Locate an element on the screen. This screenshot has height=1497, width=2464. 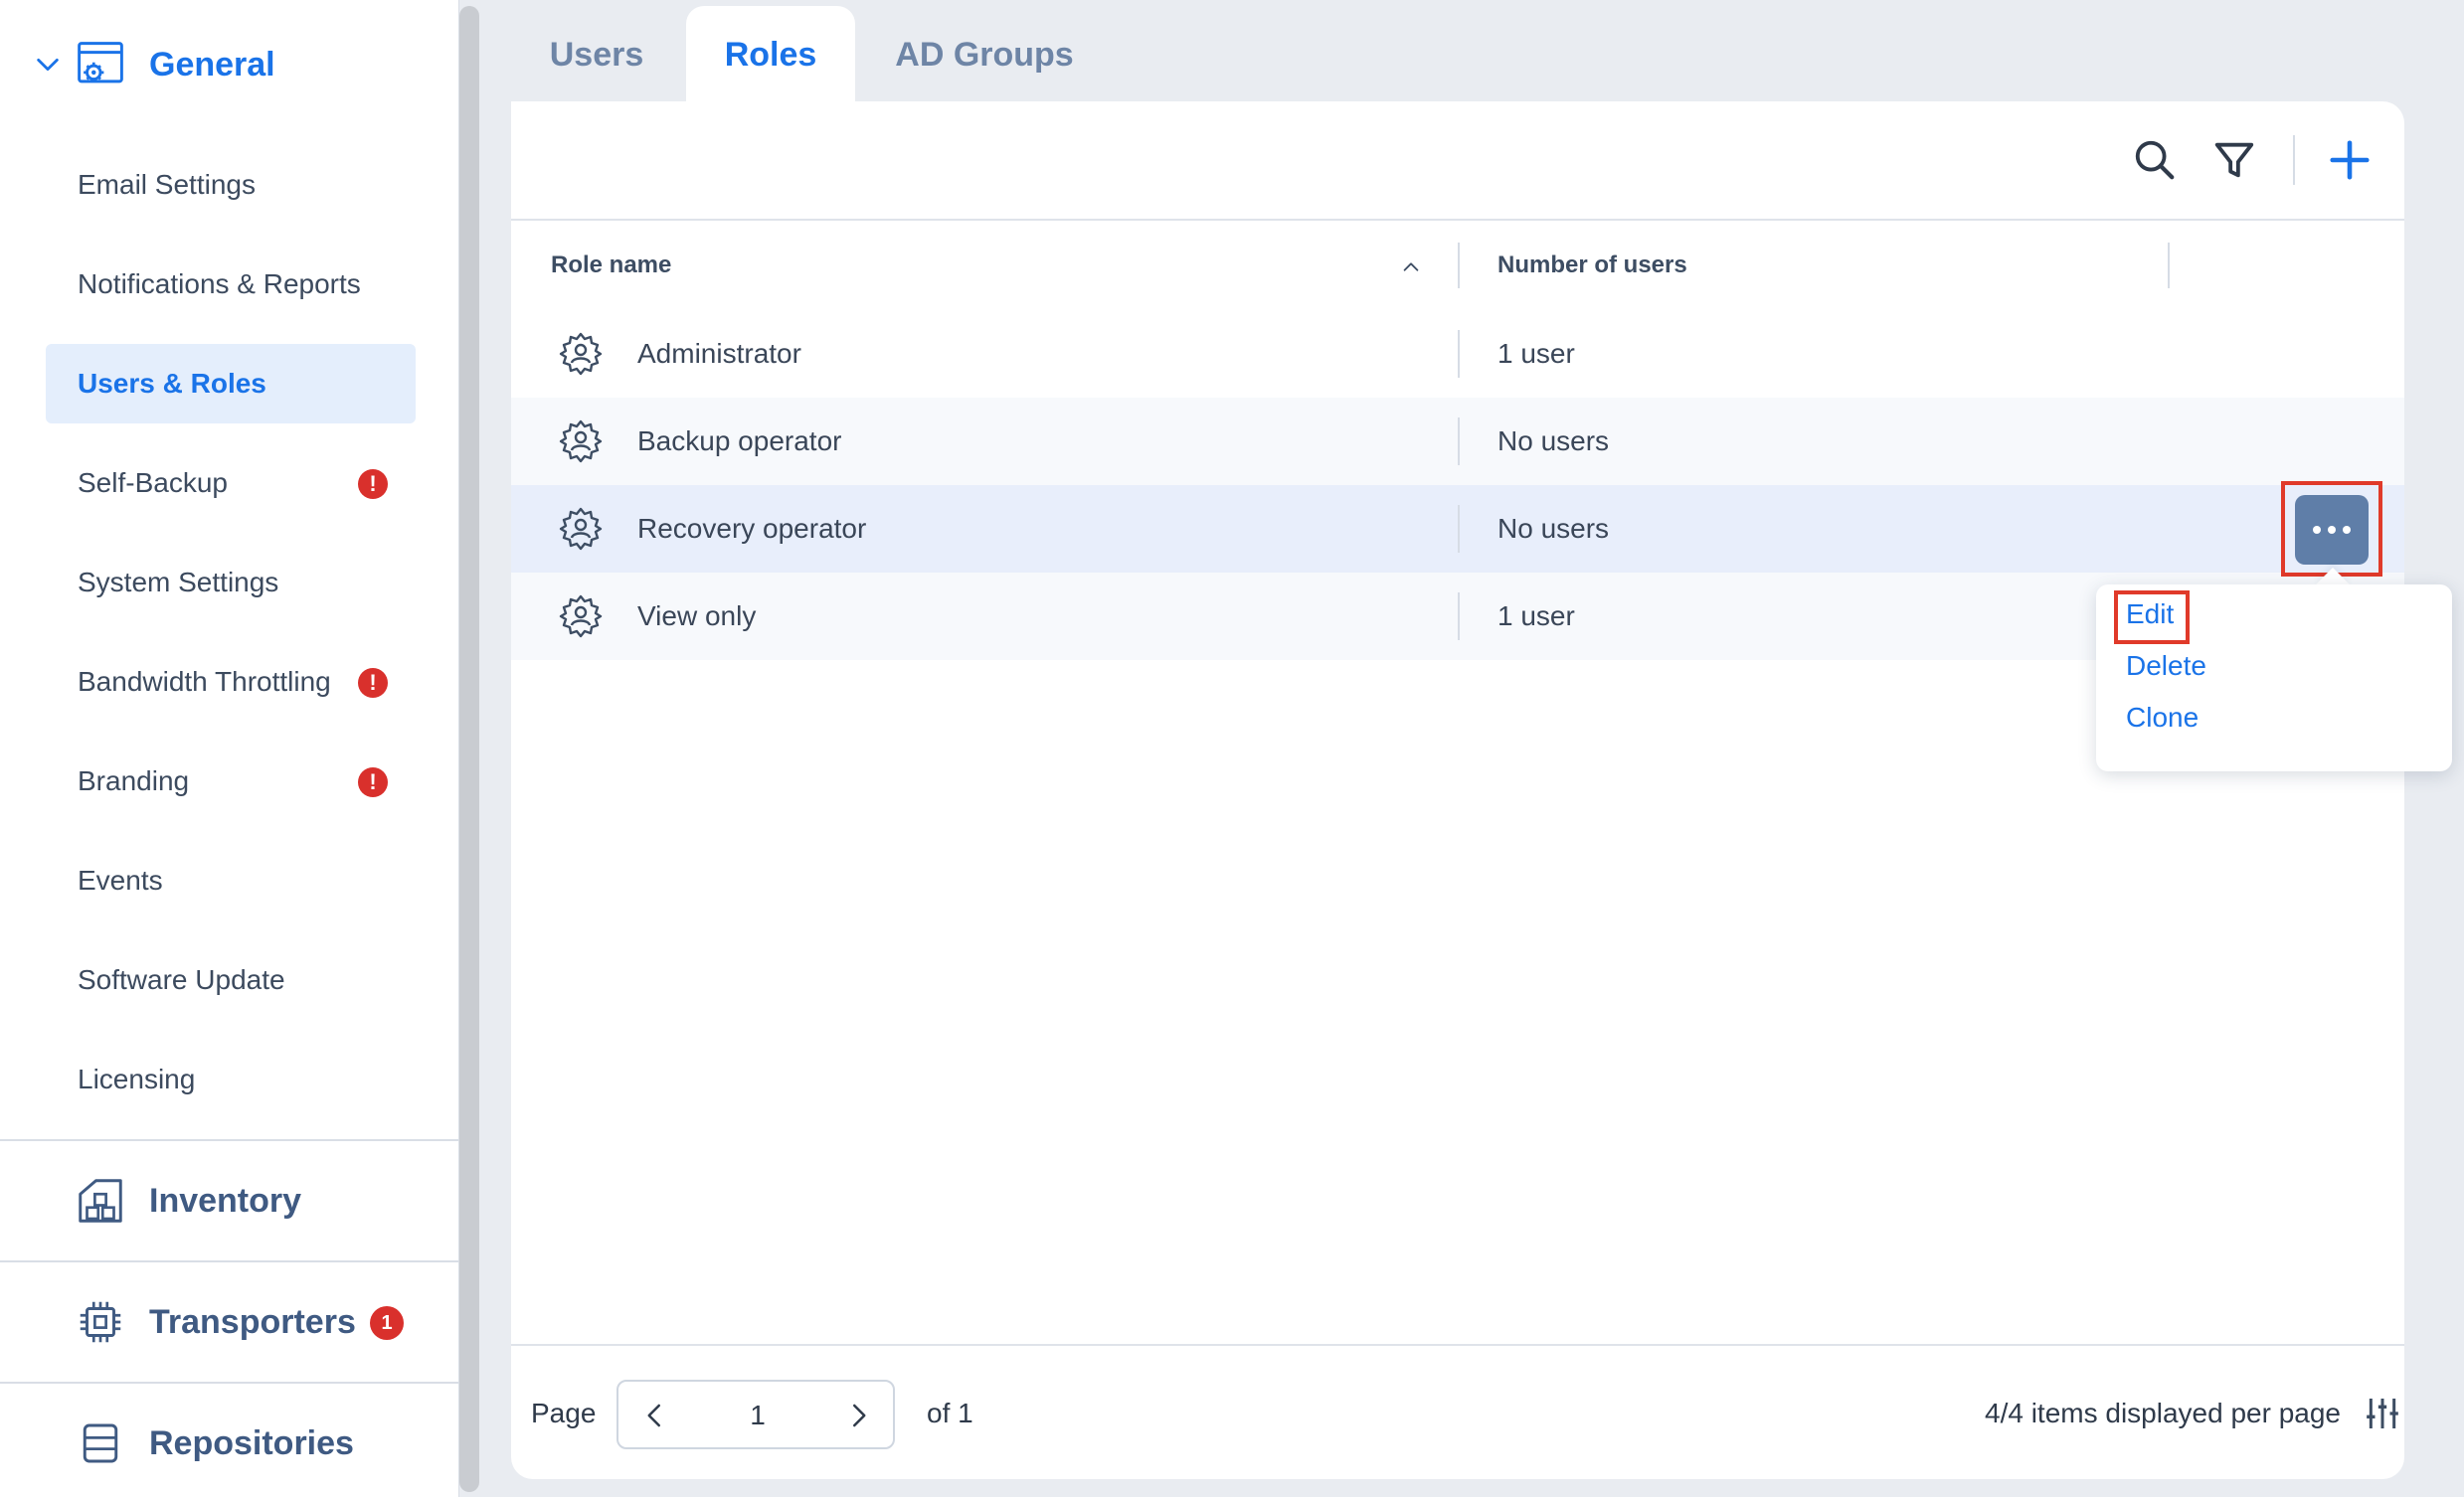
items-per-page-summary: 4/4 items displayed per page is located at coordinates (2163, 1413).